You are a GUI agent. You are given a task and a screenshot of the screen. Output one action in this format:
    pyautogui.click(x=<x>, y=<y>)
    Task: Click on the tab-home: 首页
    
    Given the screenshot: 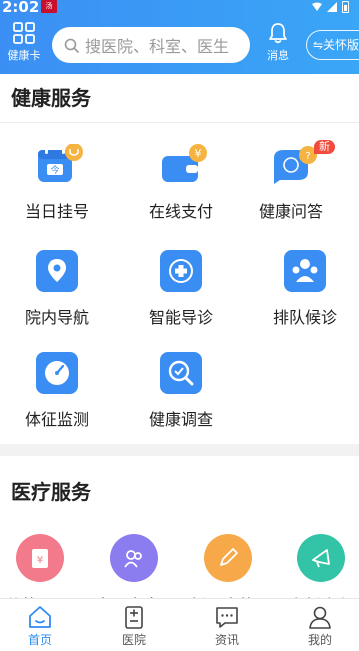 What is the action you would take?
    pyautogui.click(x=40, y=626)
    